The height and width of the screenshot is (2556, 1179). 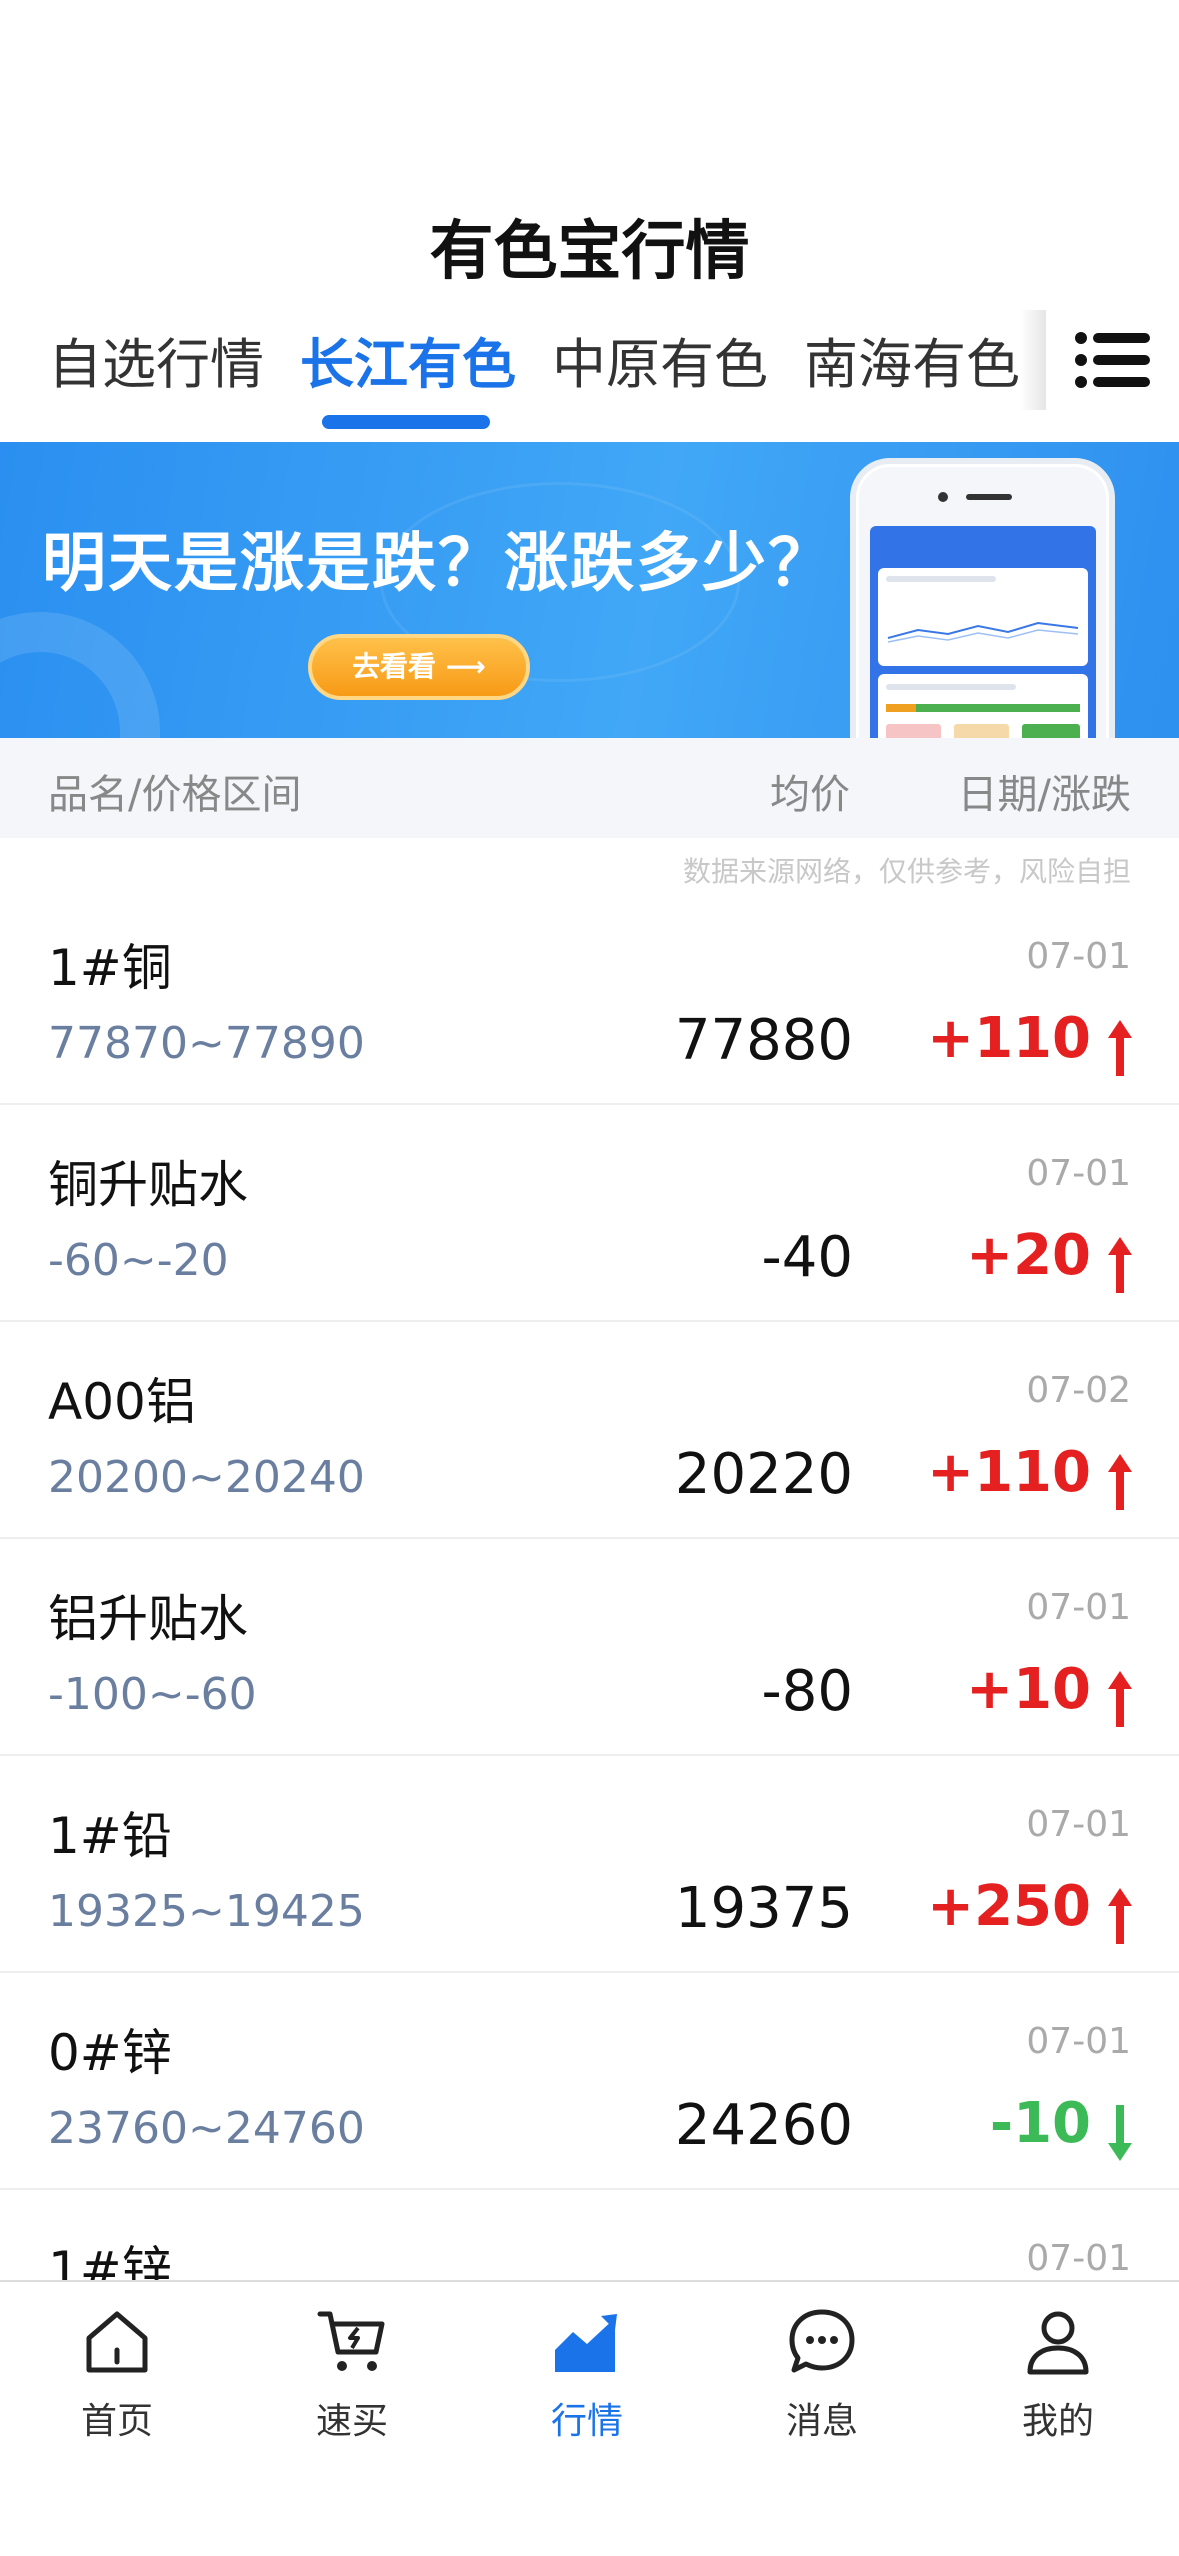 I want to click on average-price: -40, so click(x=807, y=1257).